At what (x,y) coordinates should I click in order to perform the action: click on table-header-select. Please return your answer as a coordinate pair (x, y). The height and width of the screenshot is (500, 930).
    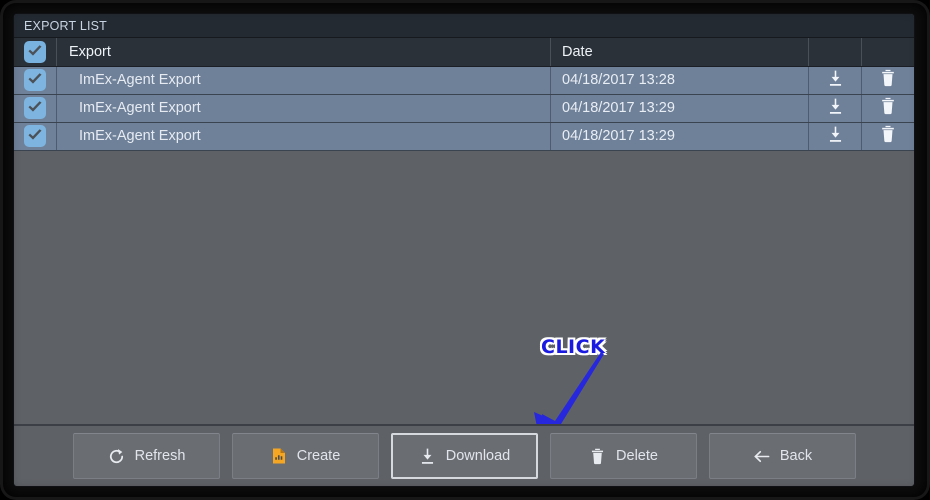
    Looking at the image, I should click on (35, 52).